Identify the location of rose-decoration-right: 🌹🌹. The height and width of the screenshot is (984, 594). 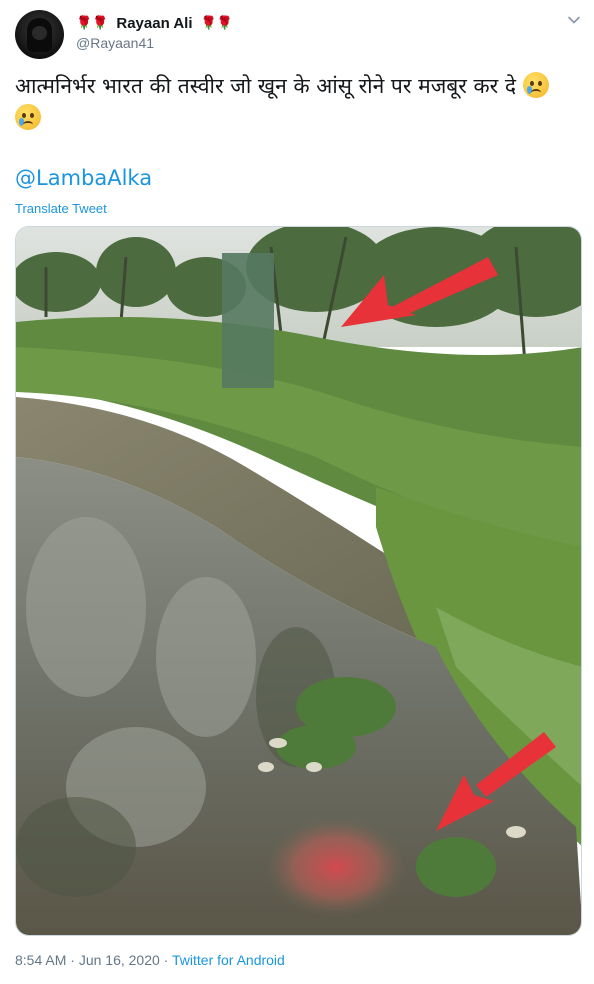
(216, 23).